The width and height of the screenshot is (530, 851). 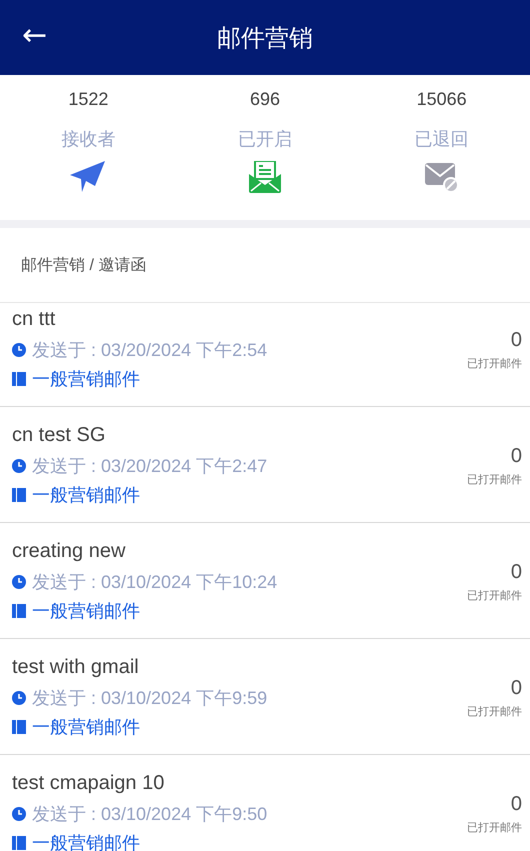 I want to click on breadcrumb: 邮件营销 / 邀请函, so click(x=83, y=266).